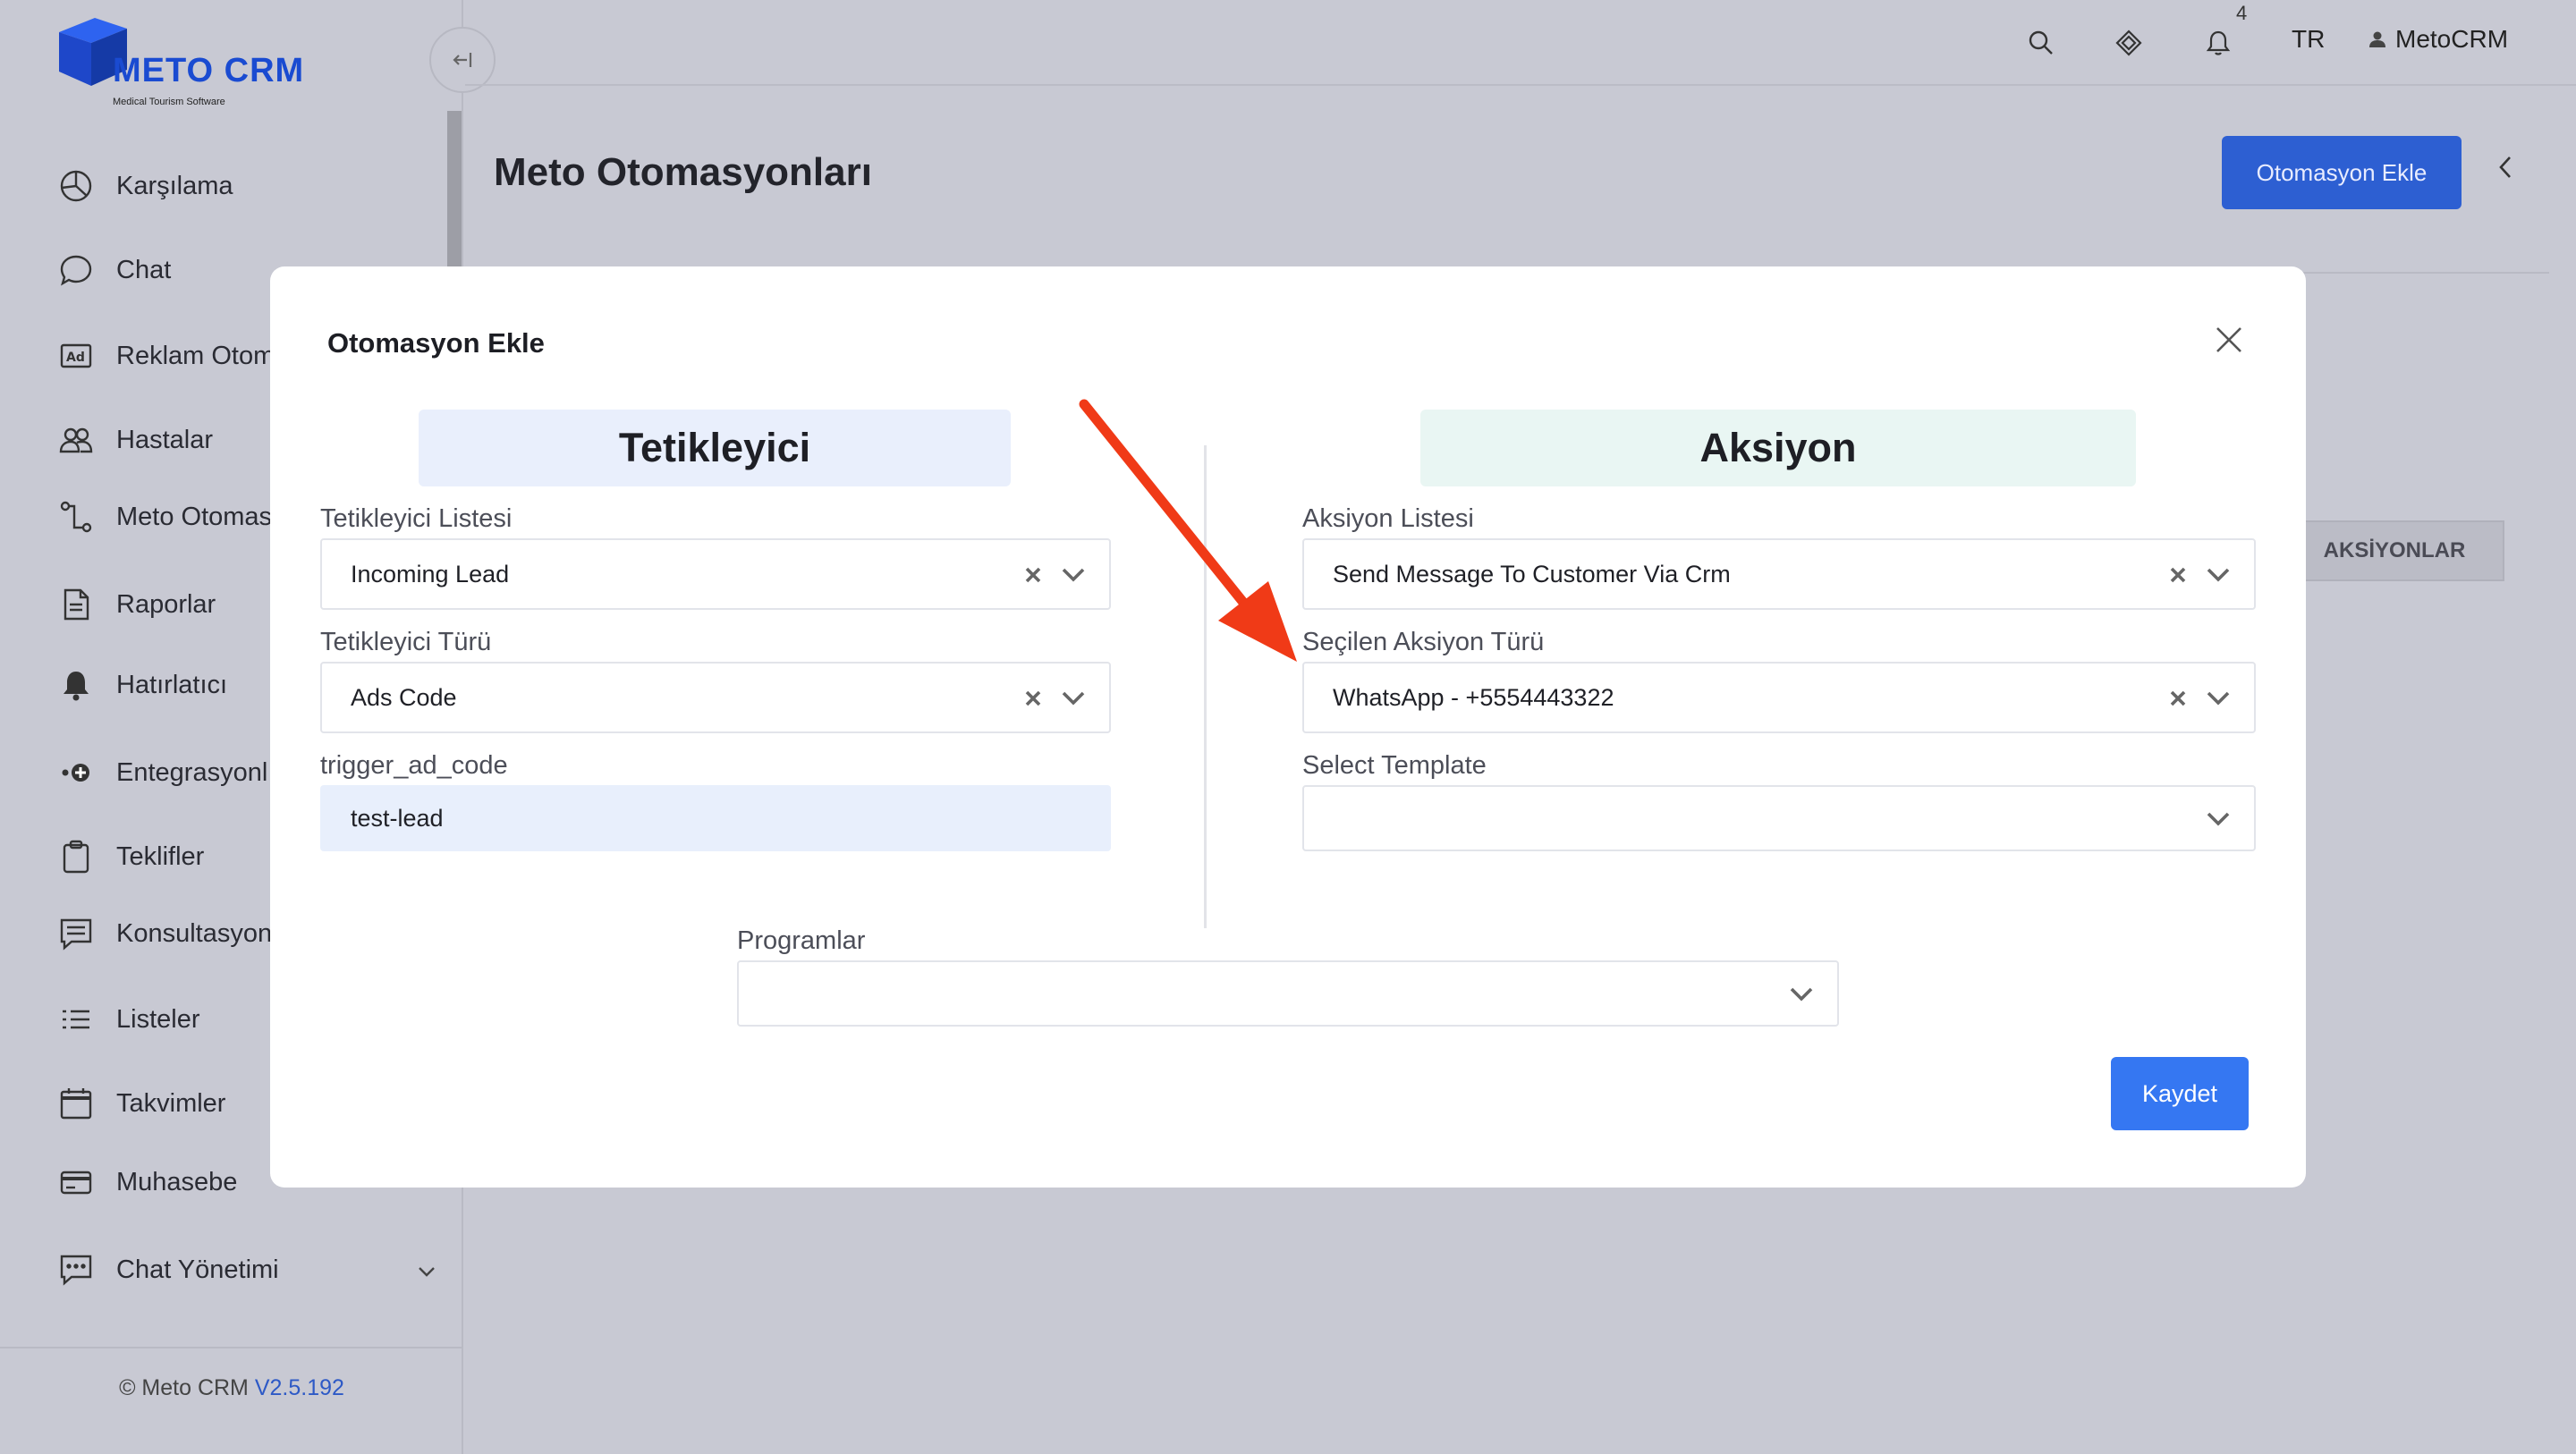  Describe the element at coordinates (164, 439) in the screenshot. I see `sidebar-item-label: Hastalar` at that location.